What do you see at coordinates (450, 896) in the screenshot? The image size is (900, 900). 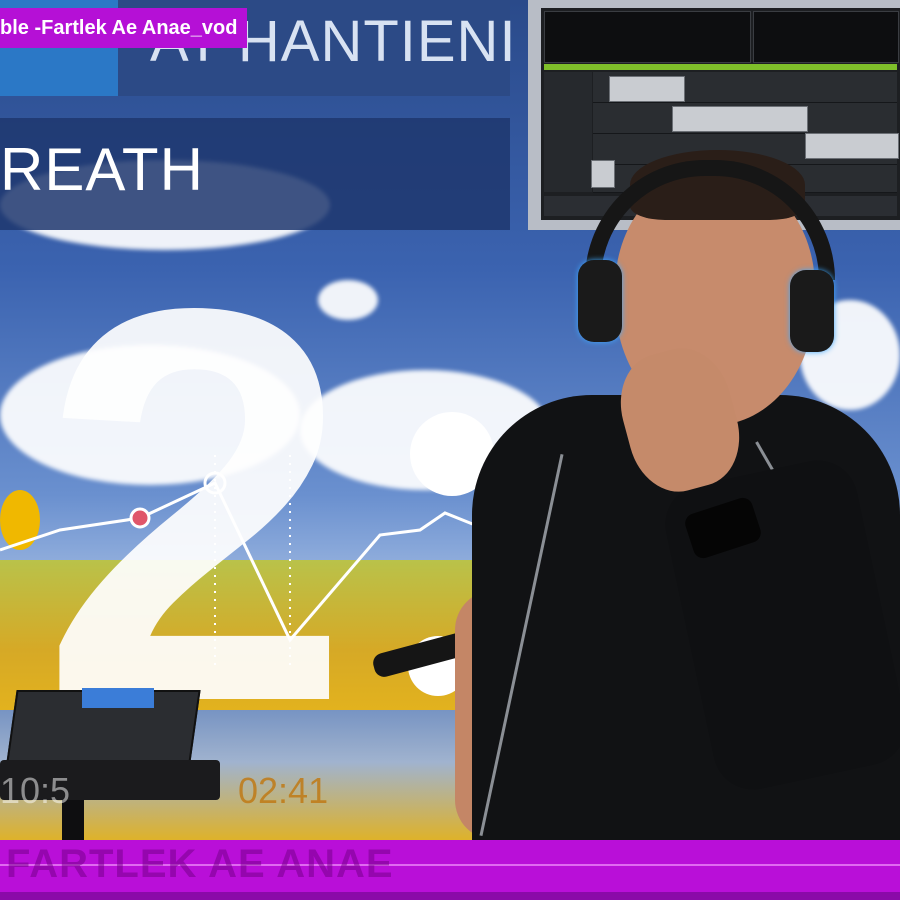 I see `ticker-footer` at bounding box center [450, 896].